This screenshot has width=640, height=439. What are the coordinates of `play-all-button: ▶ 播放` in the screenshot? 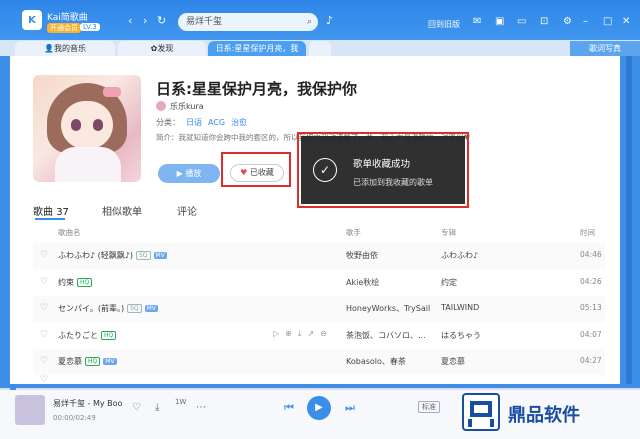 It's located at (189, 173).